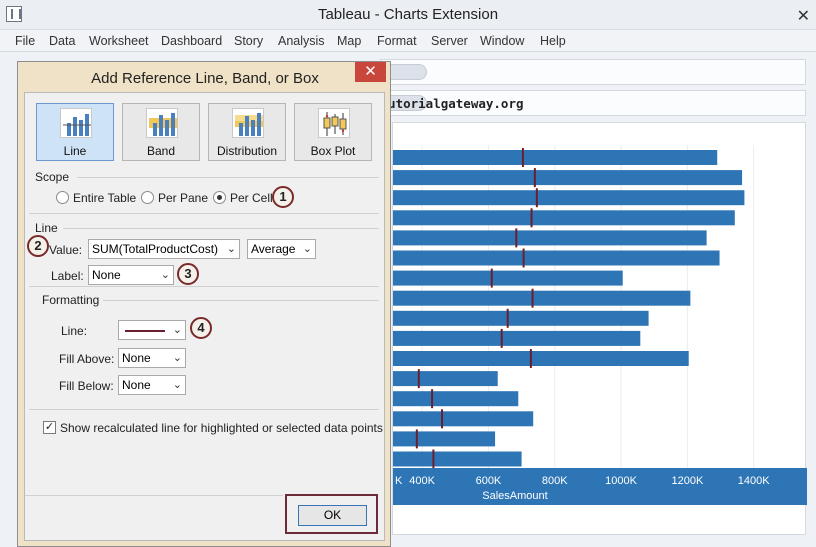  Describe the element at coordinates (67, 276) in the screenshot. I see `label-label: Label:` at that location.